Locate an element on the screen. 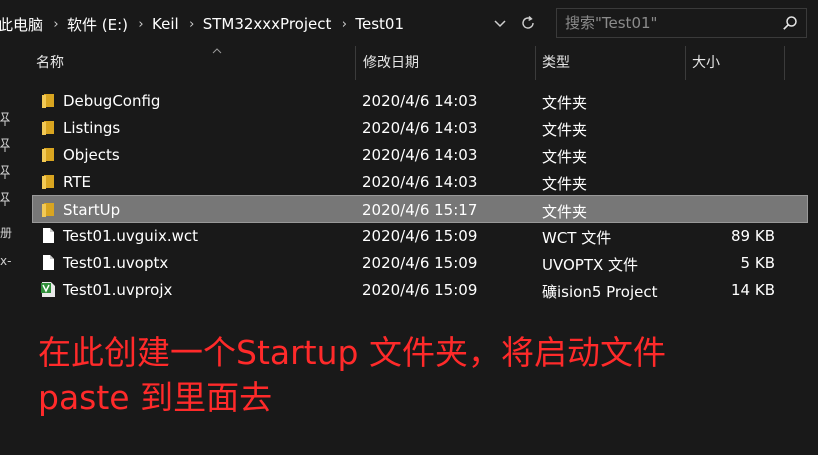  file-name: StartUp is located at coordinates (92, 210).